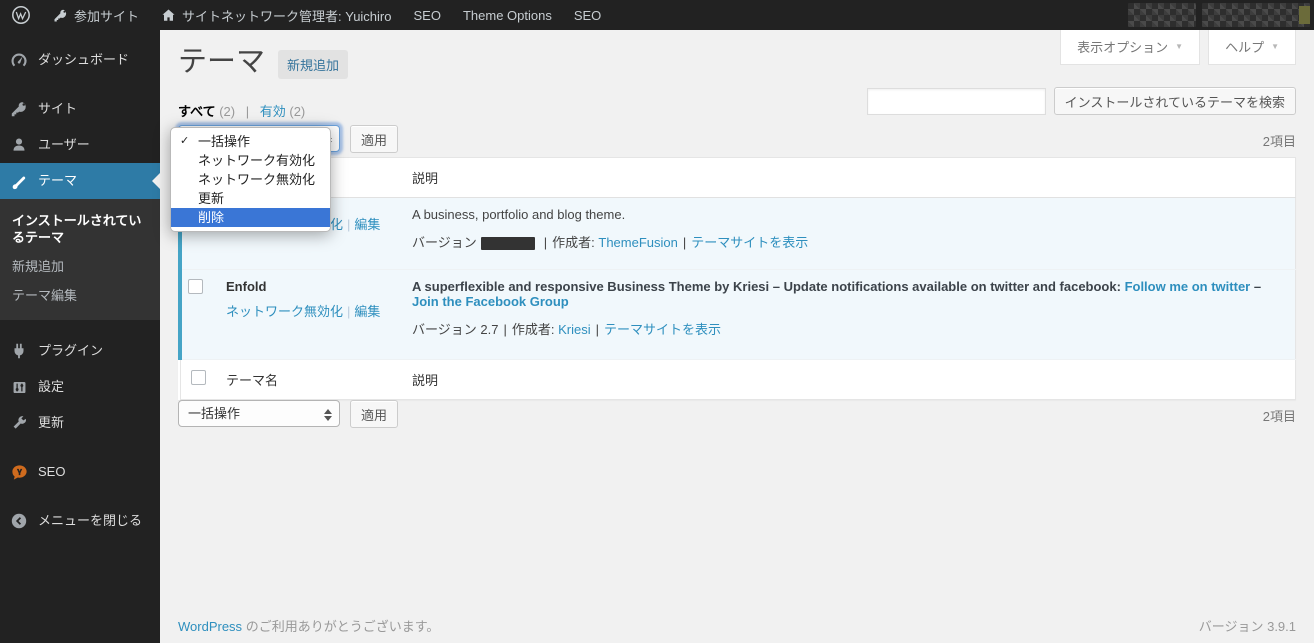 Image resolution: width=1314 pixels, height=643 pixels. I want to click on dropdown-option-network-enable: ネットワーク有効化, so click(250, 160).